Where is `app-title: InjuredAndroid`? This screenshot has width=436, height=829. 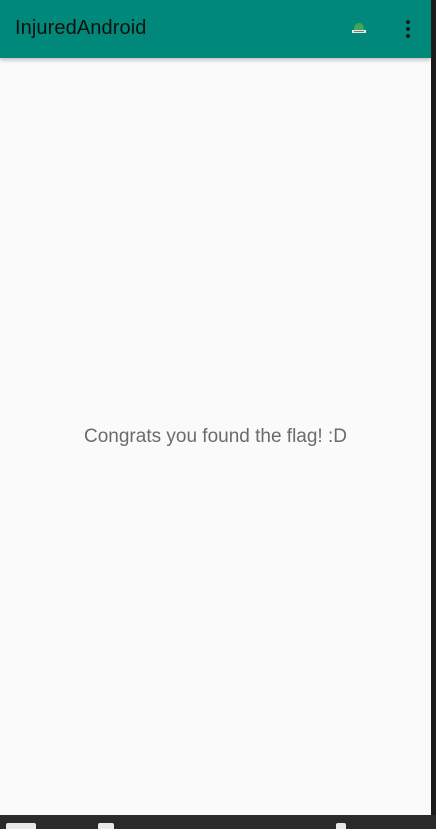
app-title: InjuredAndroid is located at coordinates (81, 28).